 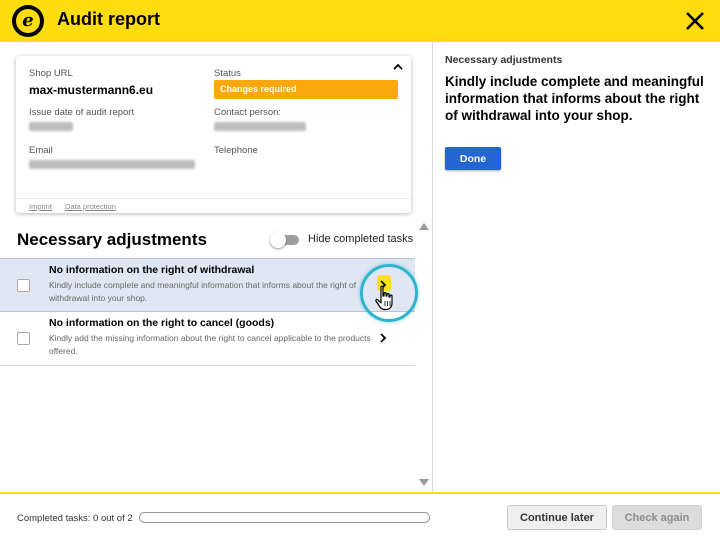 What do you see at coordinates (424, 482) in the screenshot?
I see `scroll-down-icon` at bounding box center [424, 482].